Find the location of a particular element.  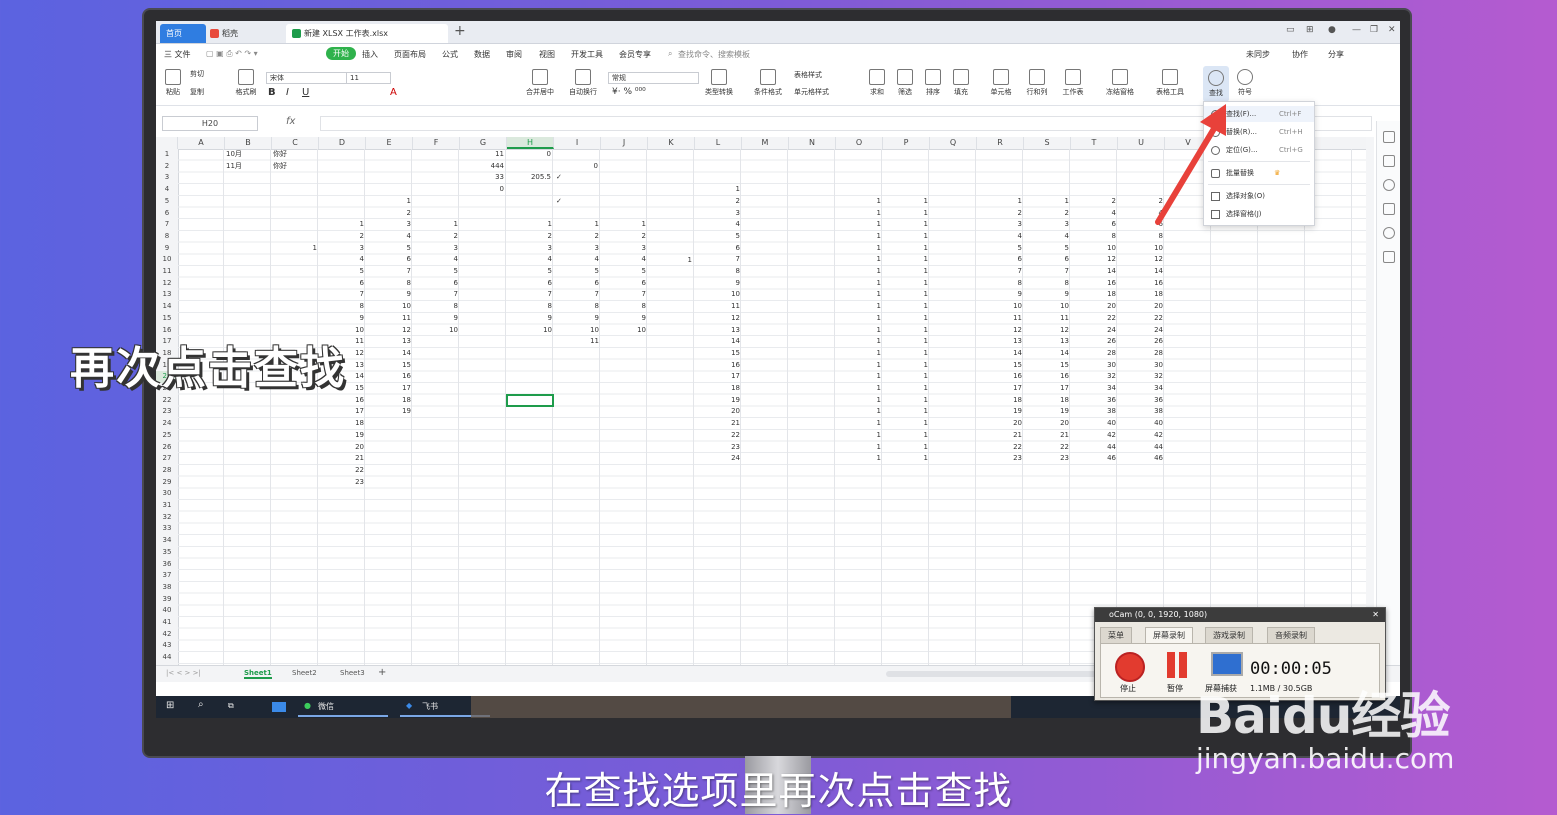

pause-icon is located at coordinates (1171, 665).